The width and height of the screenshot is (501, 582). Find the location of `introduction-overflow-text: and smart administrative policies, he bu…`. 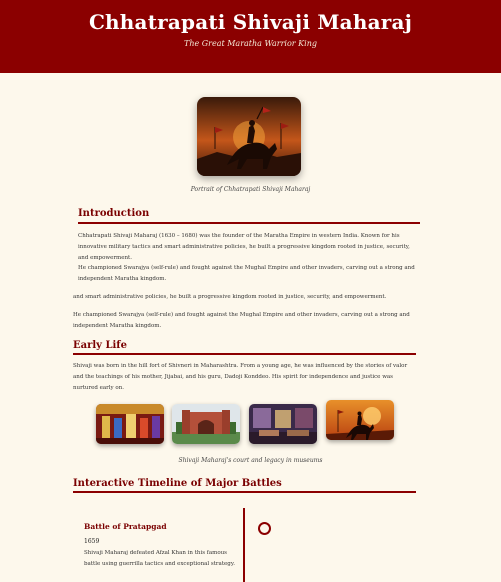

introduction-overflow-text: and smart administrative policies, he bu… is located at coordinates (230, 297).